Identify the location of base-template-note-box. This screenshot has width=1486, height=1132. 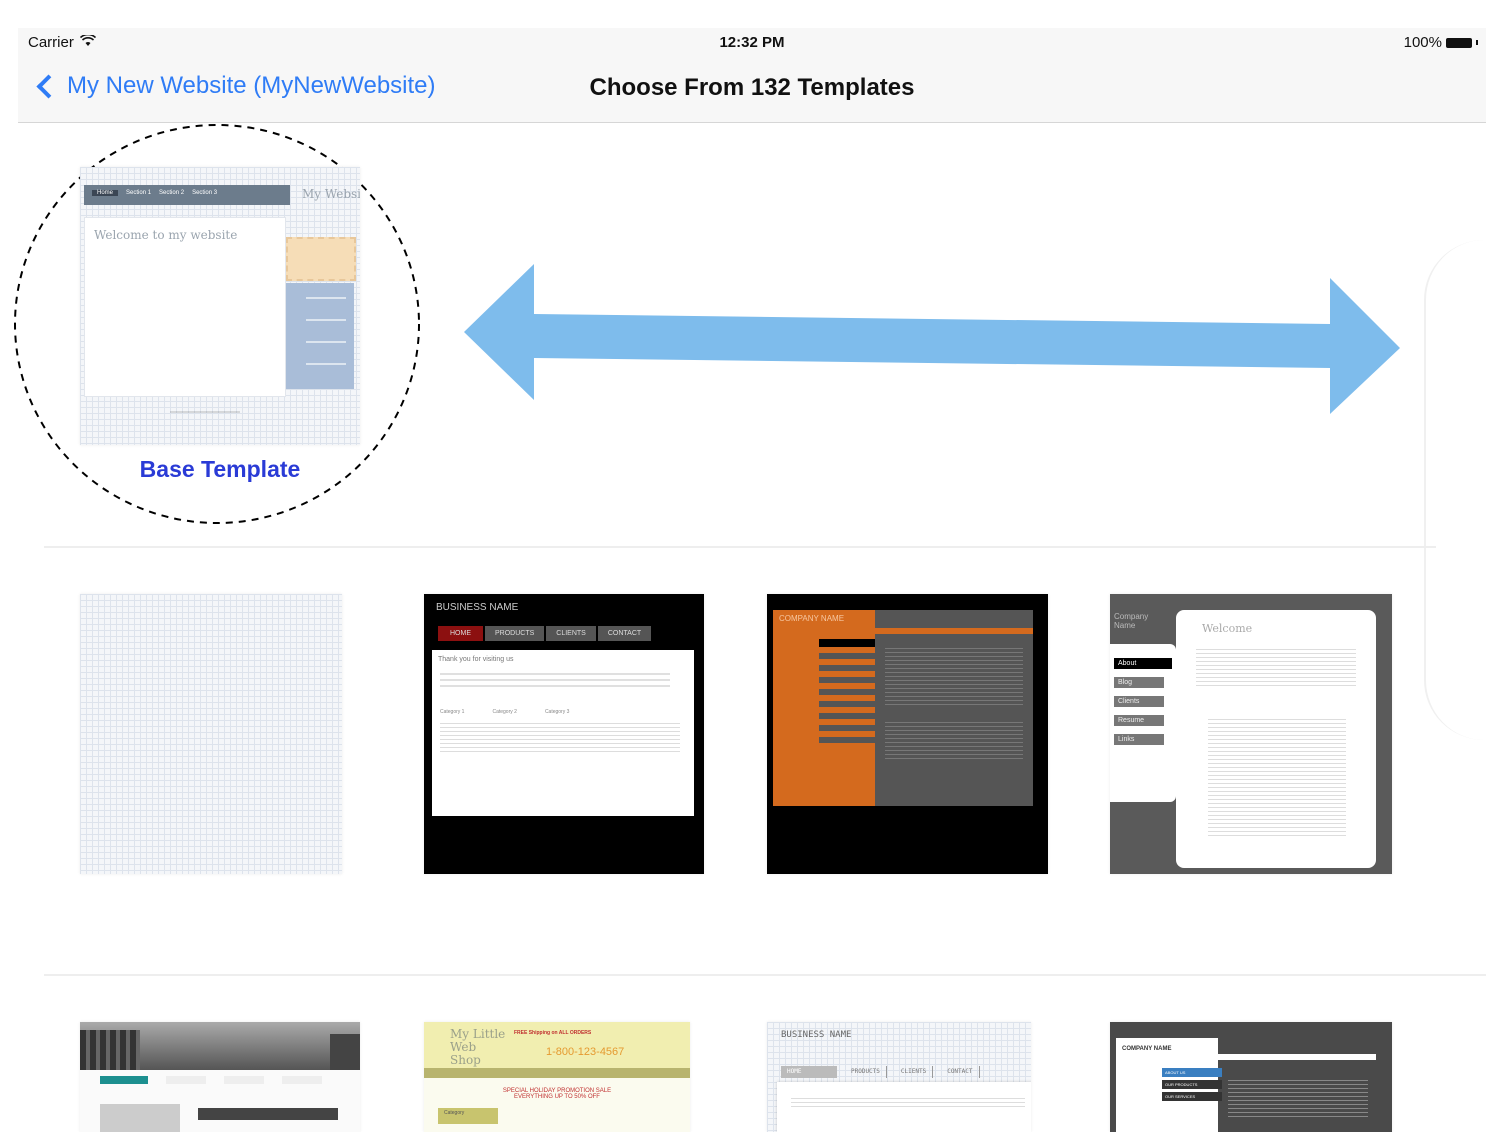
(321, 259).